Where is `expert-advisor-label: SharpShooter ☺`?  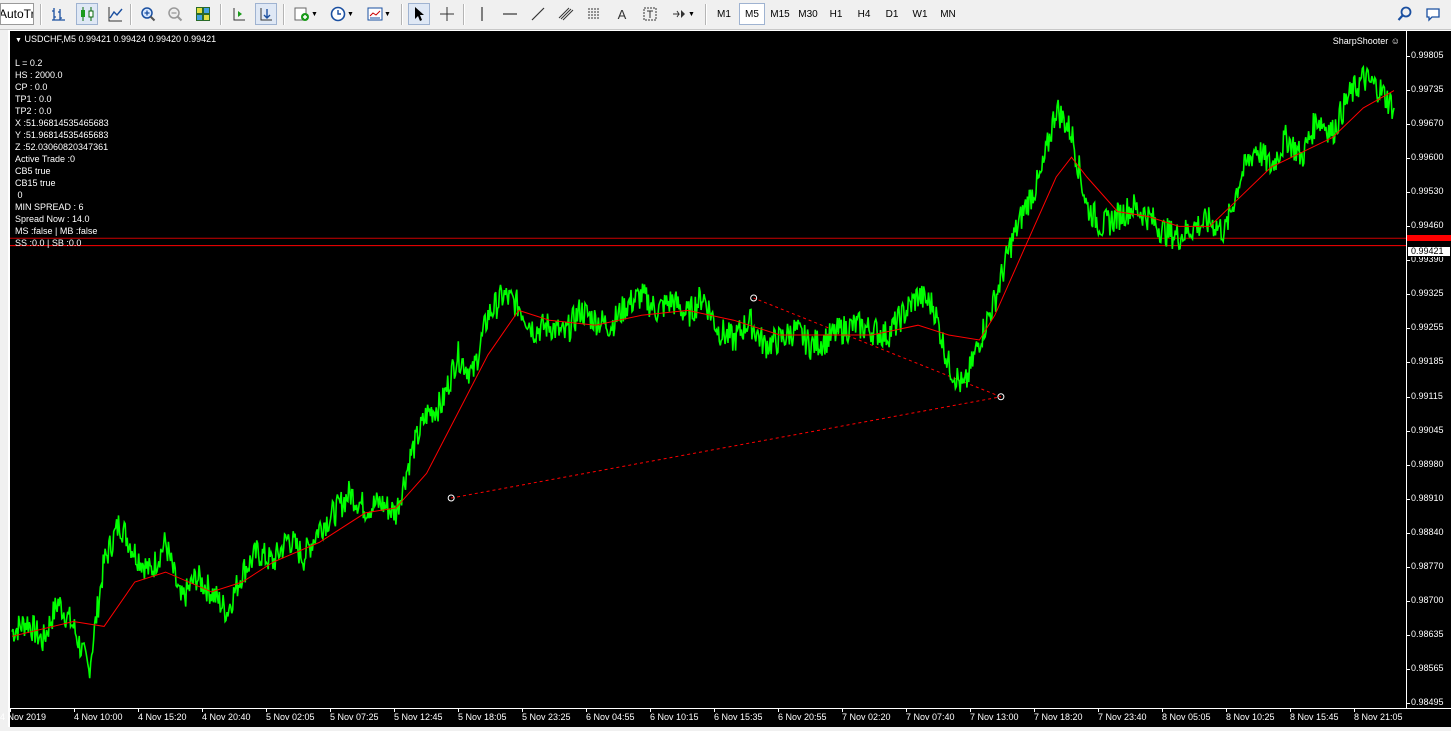 expert-advisor-label: SharpShooter ☺ is located at coordinates (1366, 41).